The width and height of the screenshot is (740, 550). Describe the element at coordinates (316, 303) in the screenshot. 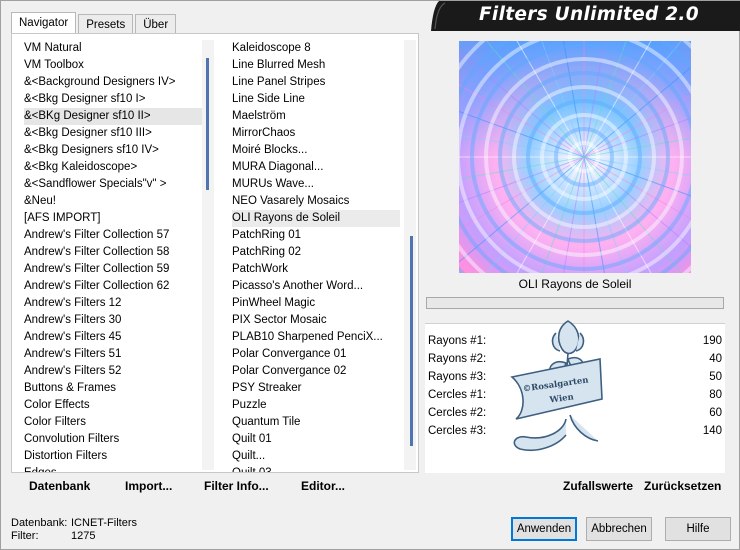

I see `filter-item: PinWheel Magic` at that location.